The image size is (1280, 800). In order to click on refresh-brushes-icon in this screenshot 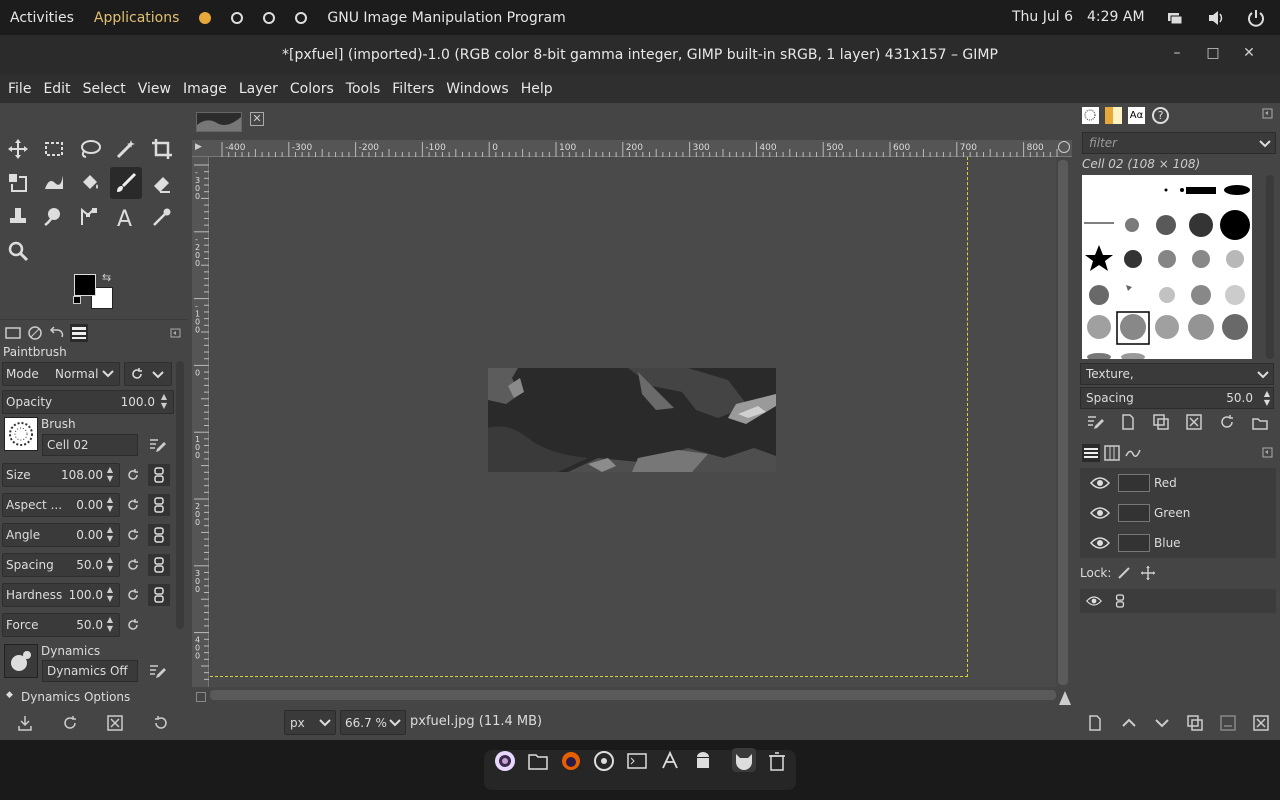, I will do `click(1227, 422)`.